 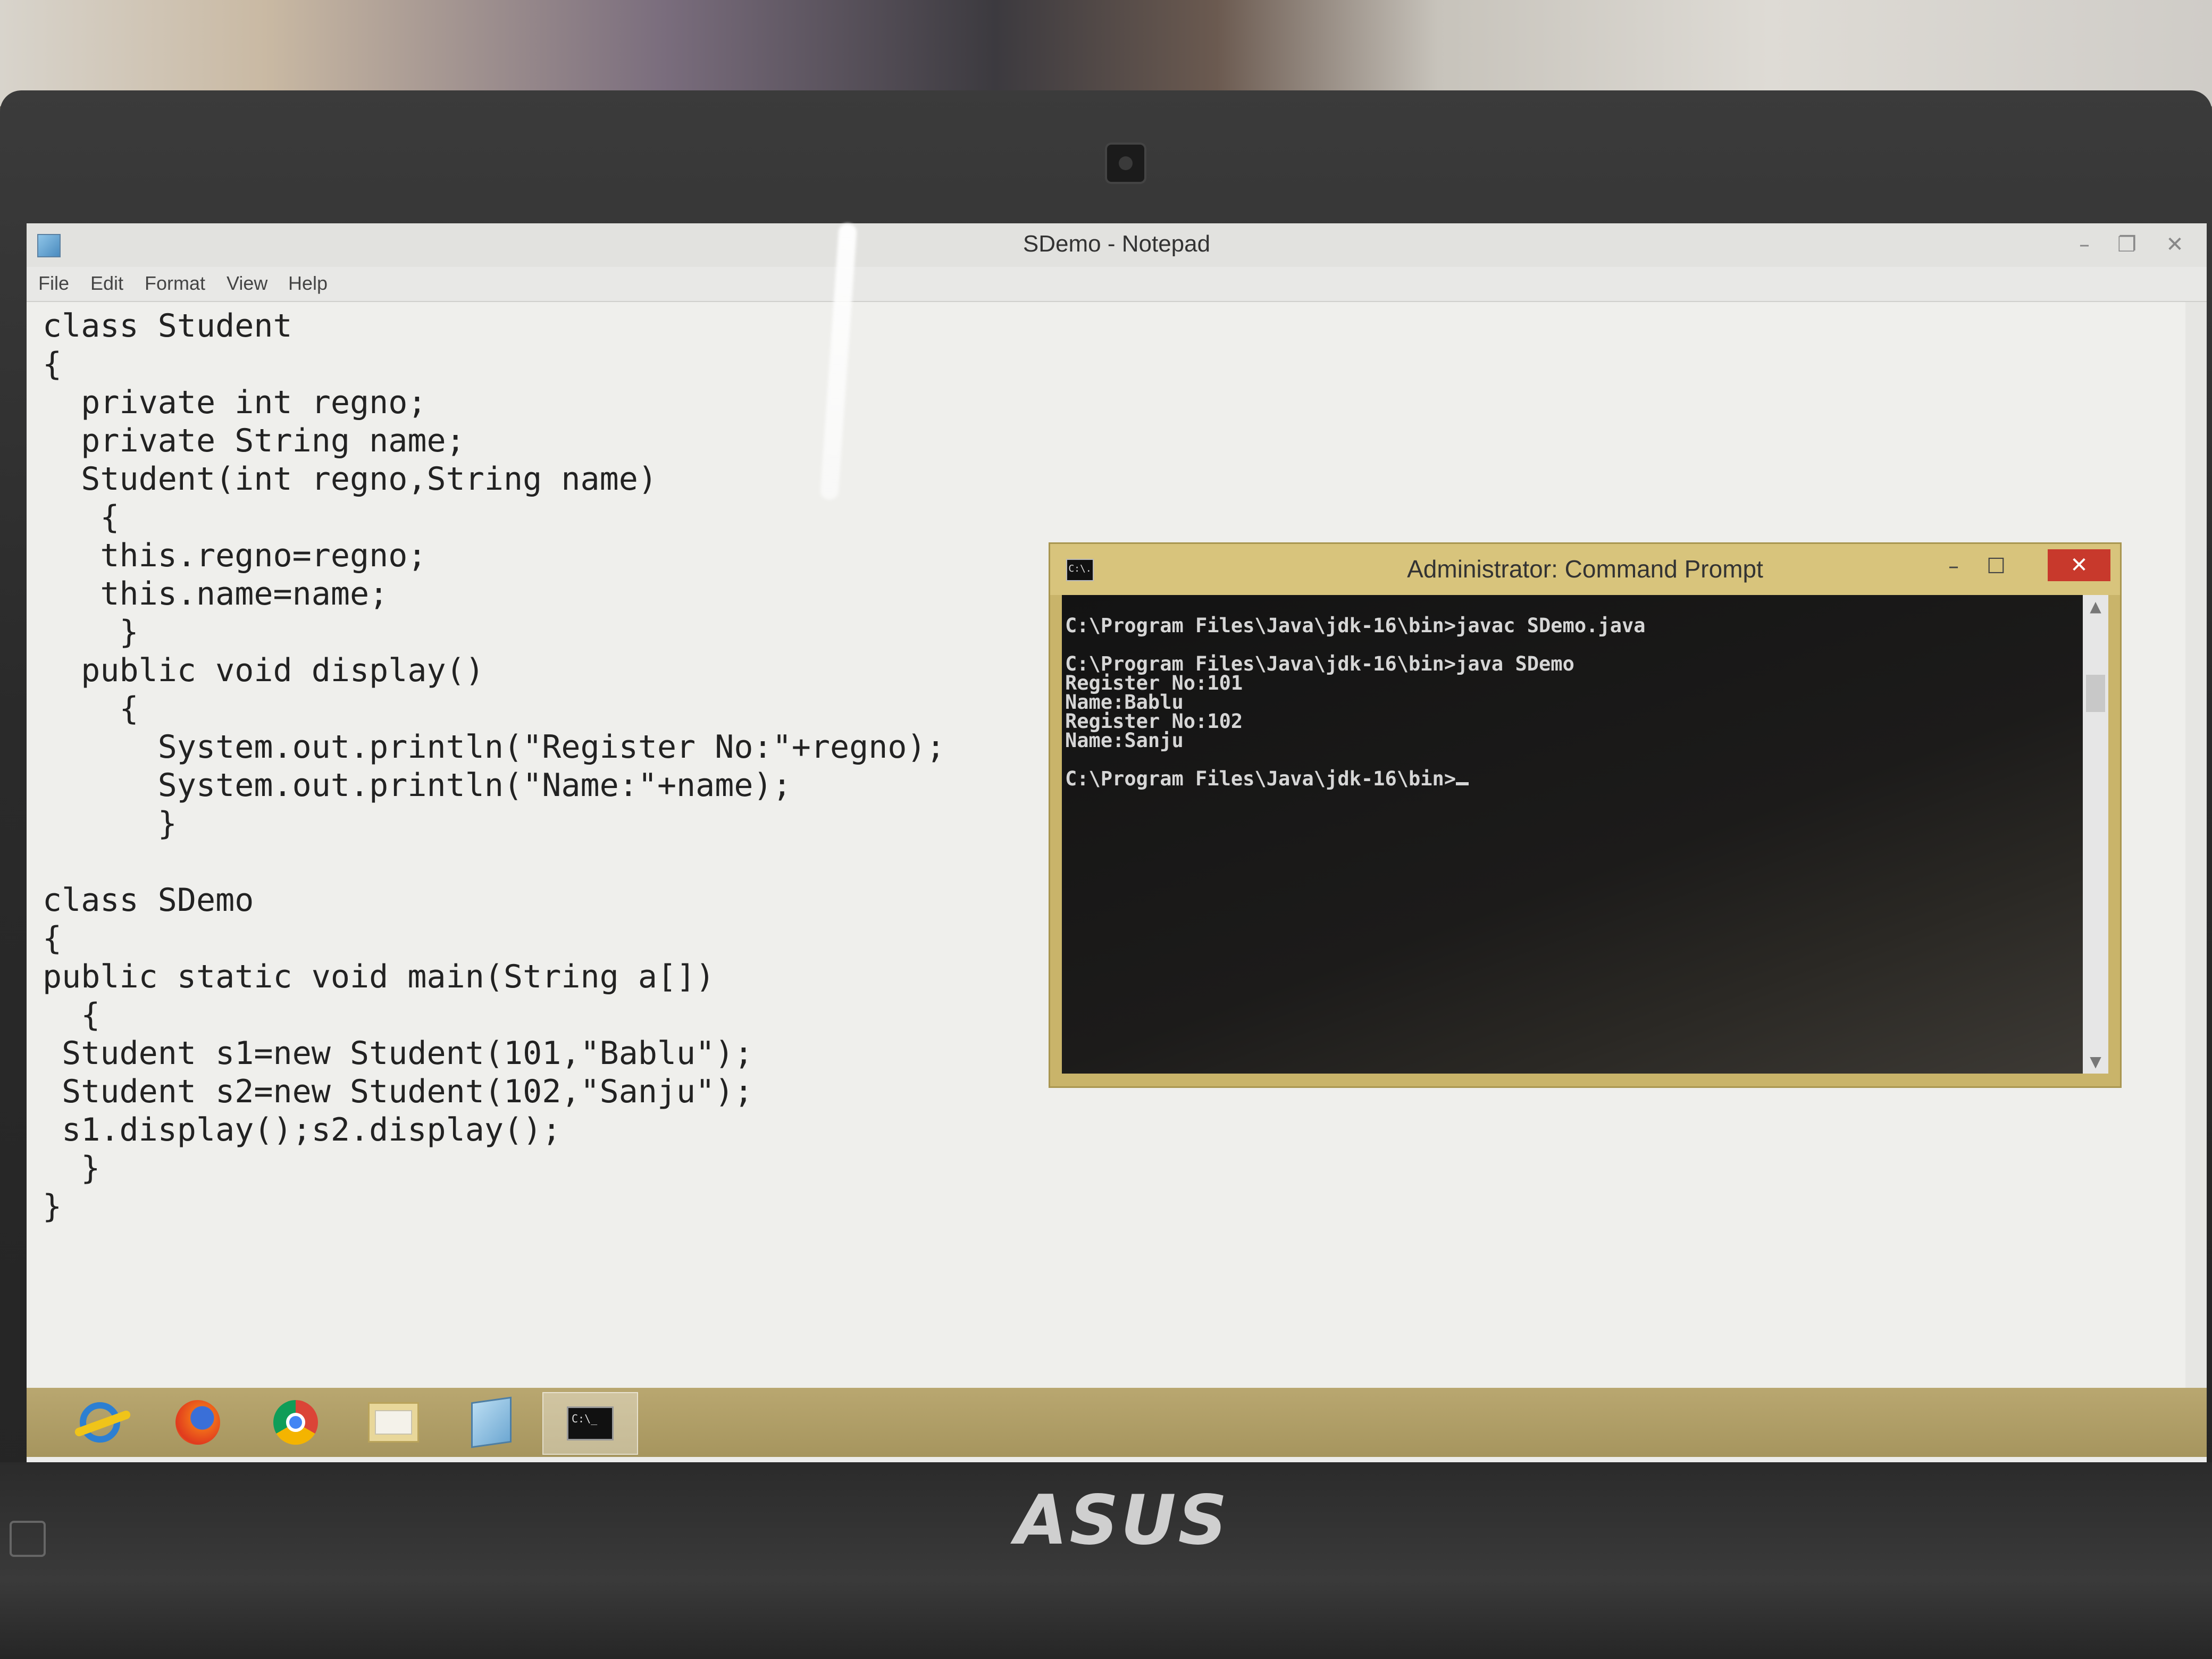 What do you see at coordinates (254, 440) in the screenshot?
I see `code-line: private String name;` at bounding box center [254, 440].